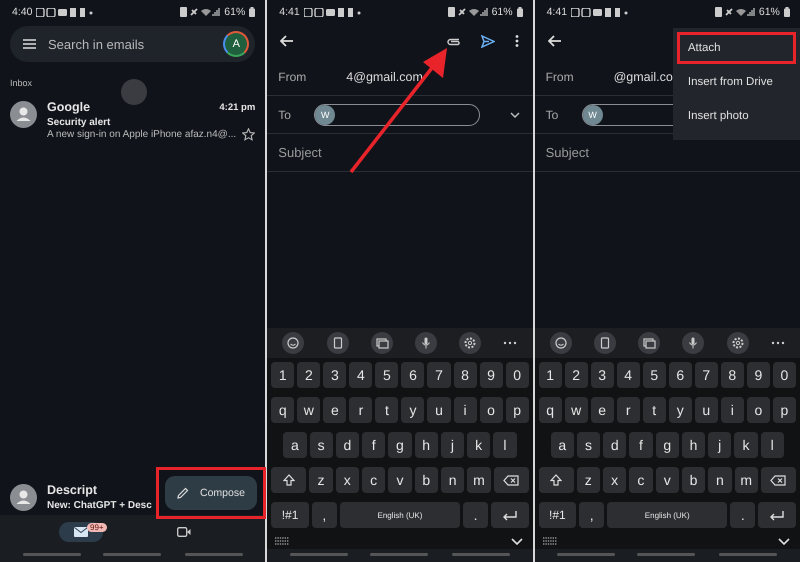 The height and width of the screenshot is (562, 800). Describe the element at coordinates (475, 515) in the screenshot. I see `period-key: .` at that location.